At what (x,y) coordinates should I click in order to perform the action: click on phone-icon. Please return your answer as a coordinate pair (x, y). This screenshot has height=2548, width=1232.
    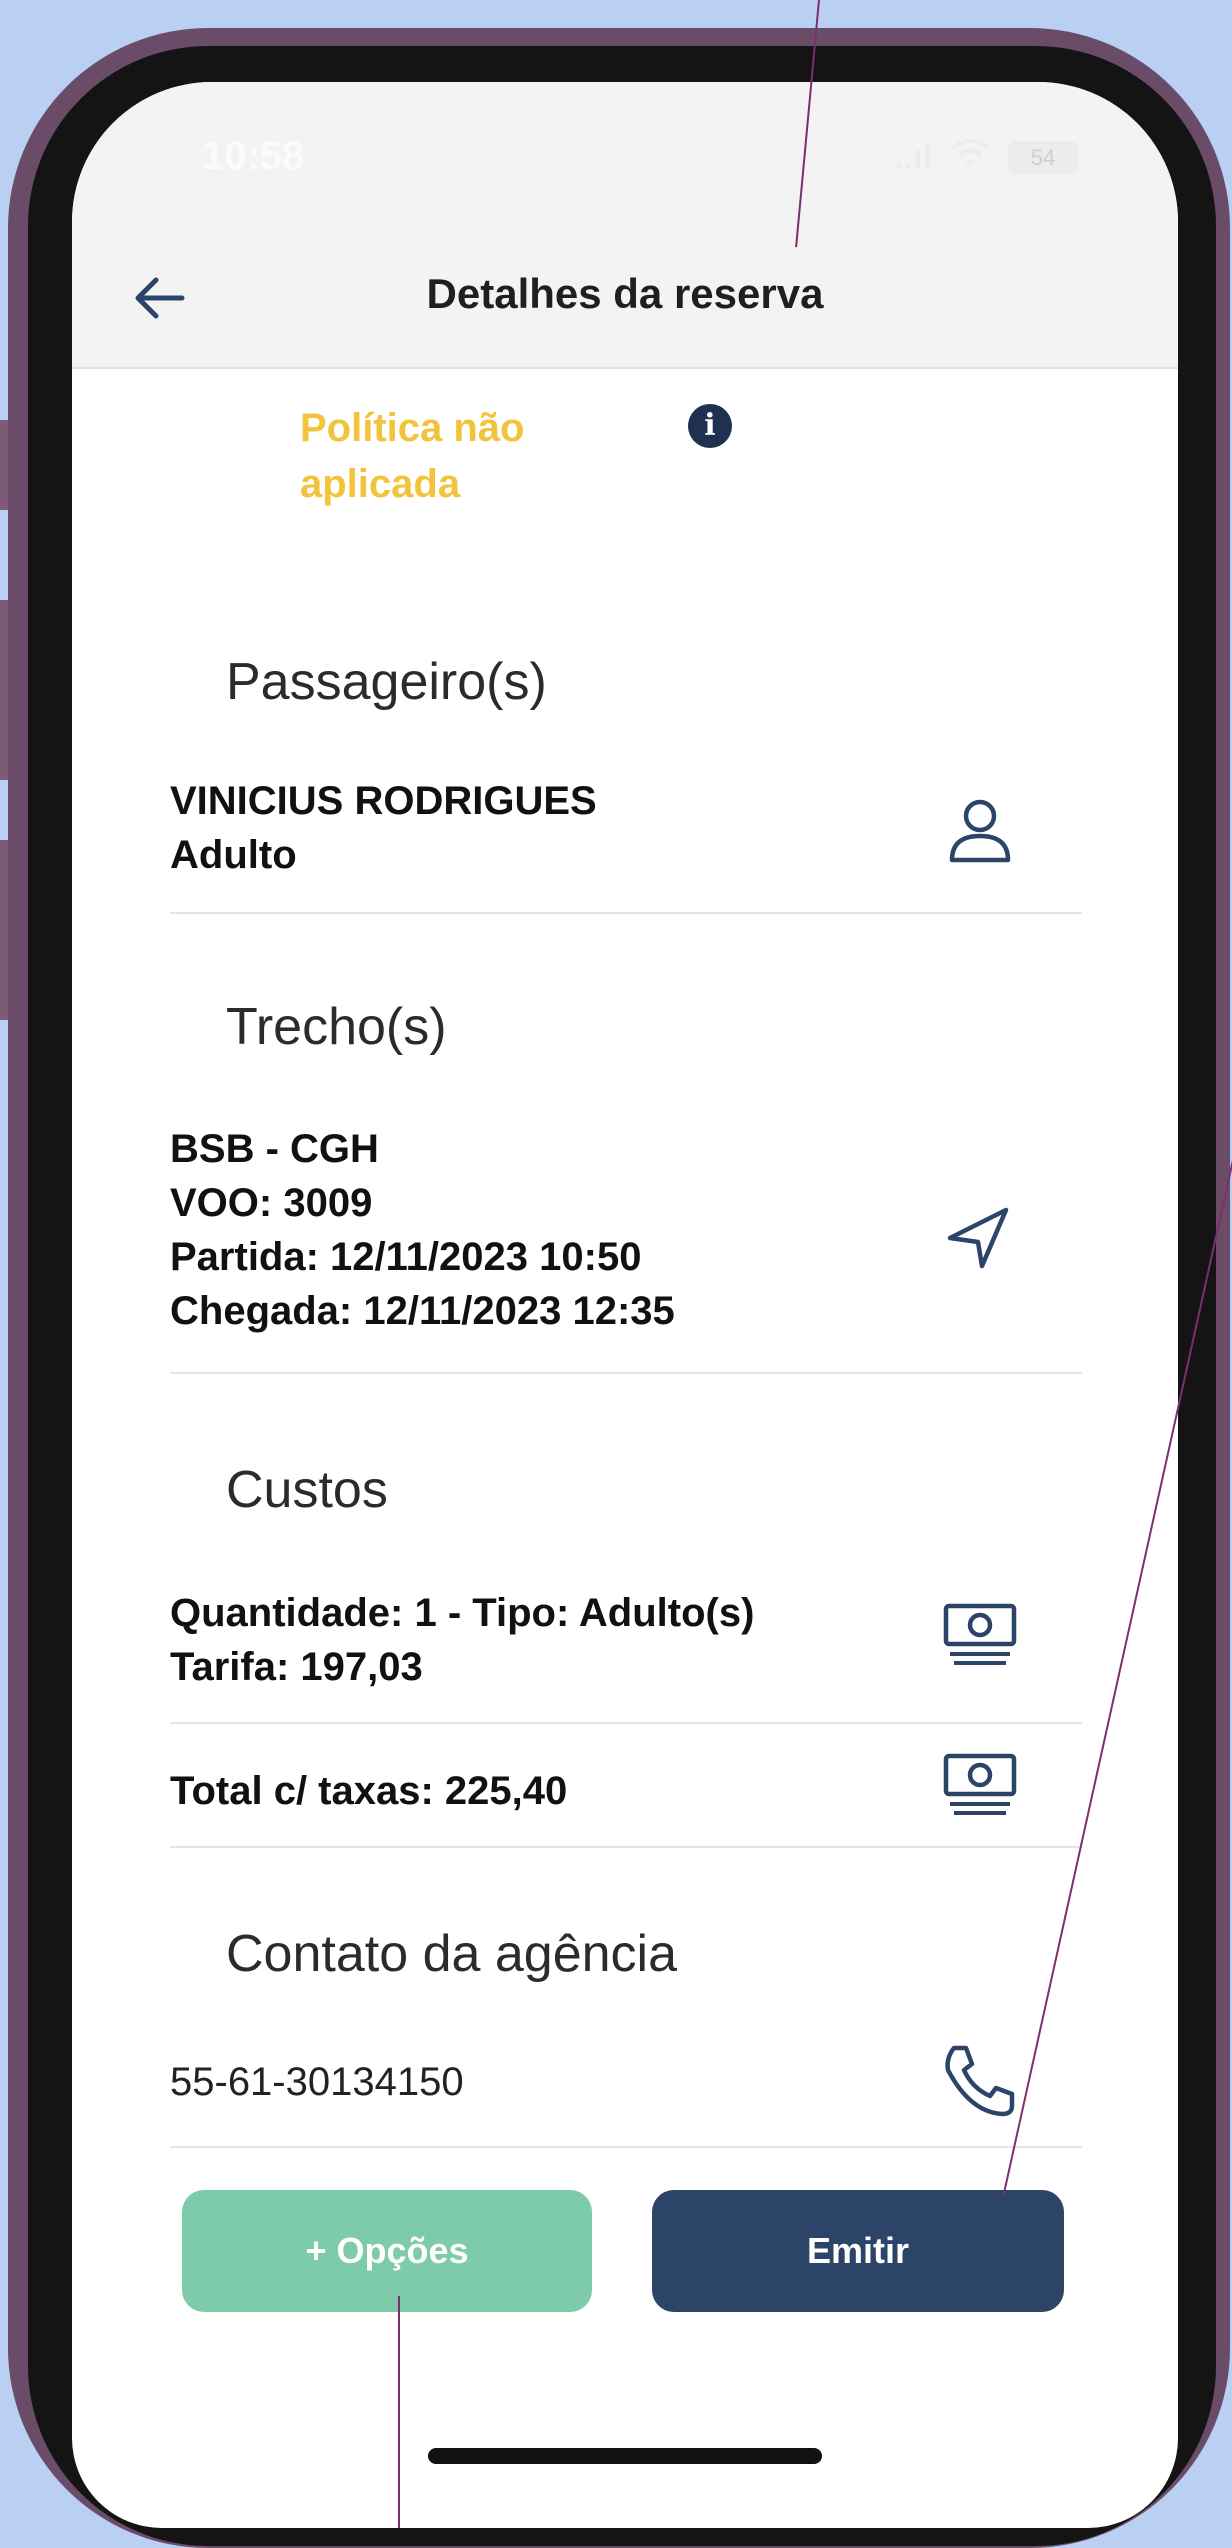
    Looking at the image, I should click on (979, 2081).